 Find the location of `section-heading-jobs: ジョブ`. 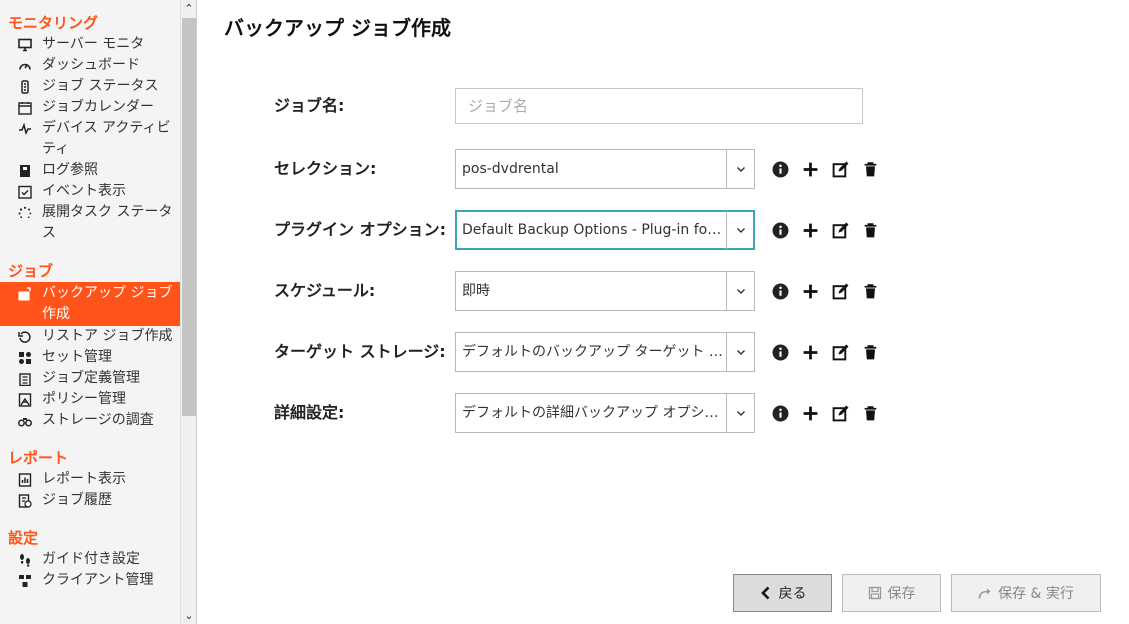

section-heading-jobs: ジョブ is located at coordinates (31, 271).